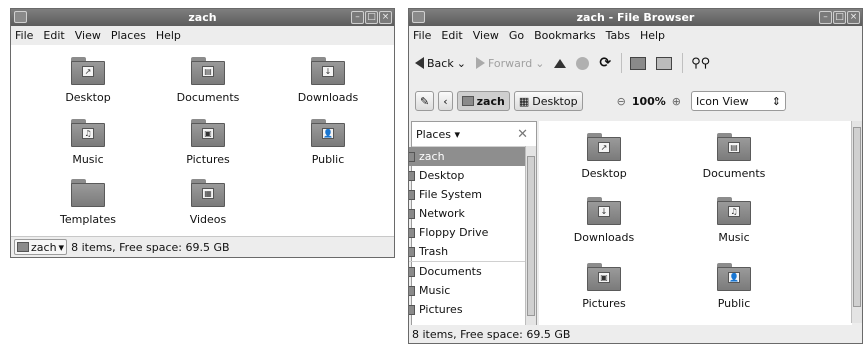 The width and height of the screenshot is (863, 344). Describe the element at coordinates (555, 101) in the screenshot. I see `breadcrumb-desktop-label: Desktop` at that location.